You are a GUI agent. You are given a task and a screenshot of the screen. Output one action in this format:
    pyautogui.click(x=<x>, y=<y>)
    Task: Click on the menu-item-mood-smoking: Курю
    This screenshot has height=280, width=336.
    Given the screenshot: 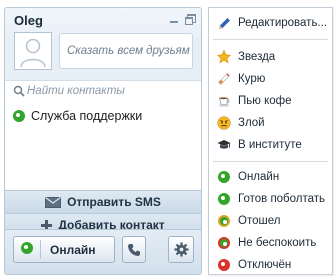 What is the action you would take?
    pyautogui.click(x=270, y=79)
    